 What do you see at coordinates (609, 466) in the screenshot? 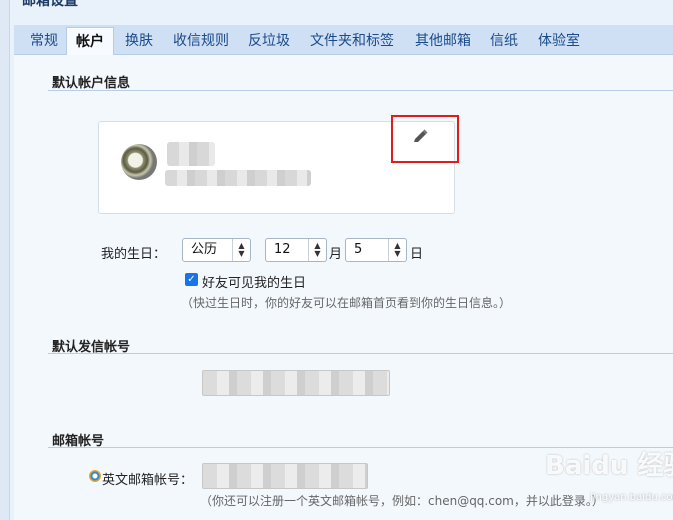
I see `baidu-watermark: Baidu 经验` at bounding box center [609, 466].